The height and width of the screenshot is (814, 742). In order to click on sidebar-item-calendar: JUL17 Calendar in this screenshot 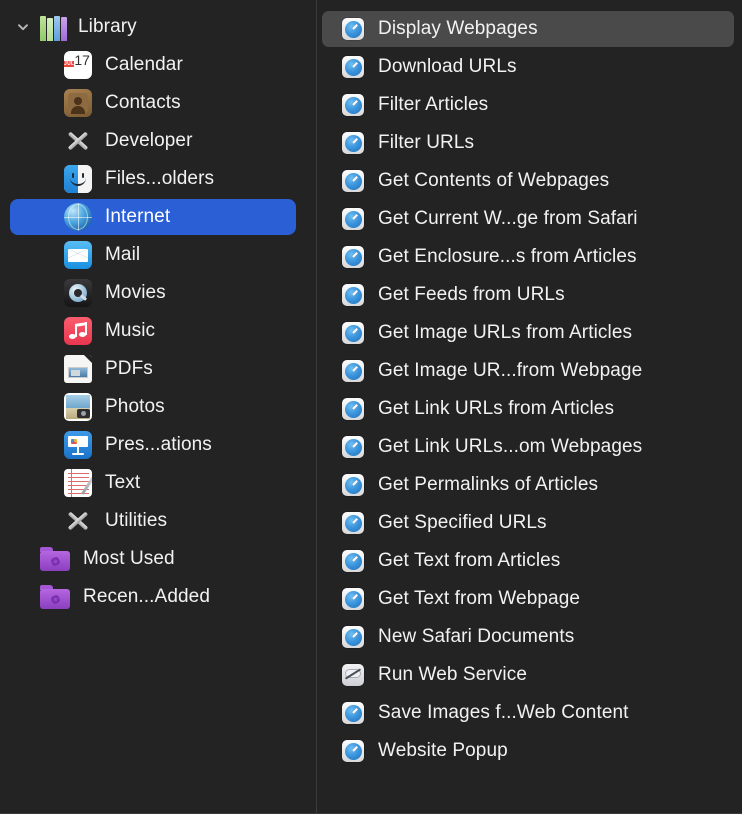, I will do `click(158, 65)`.